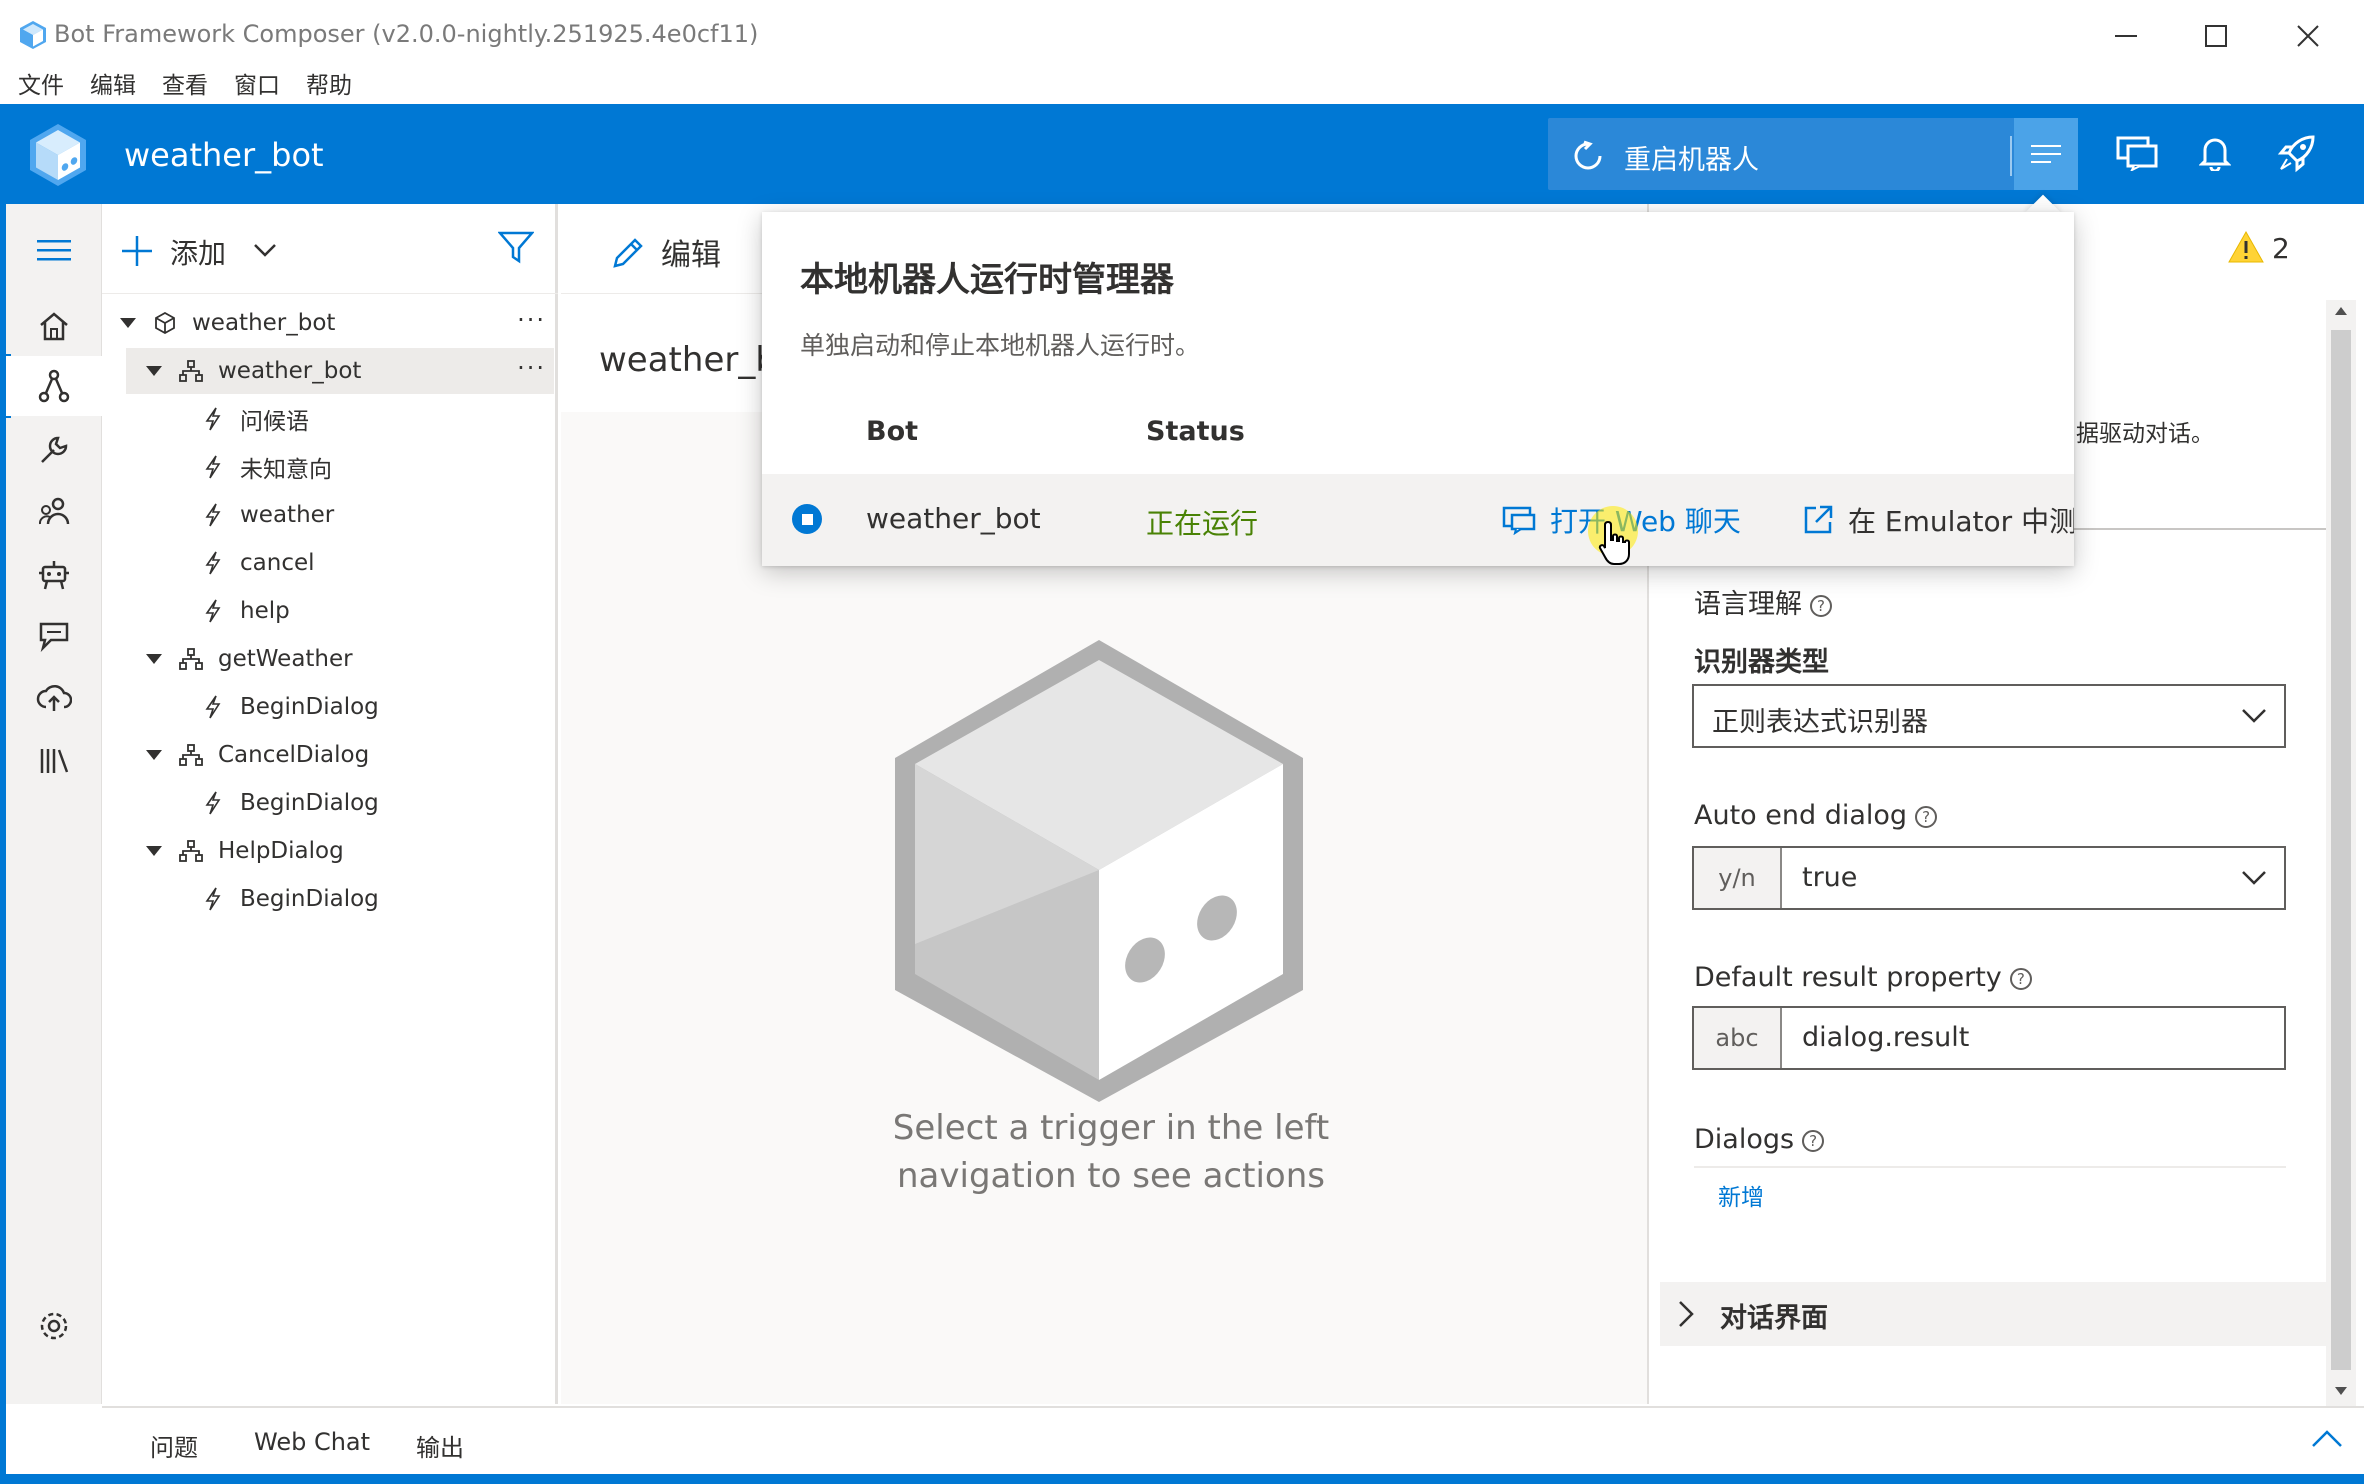 The image size is (2364, 1484). I want to click on nav-design, so click(54, 386).